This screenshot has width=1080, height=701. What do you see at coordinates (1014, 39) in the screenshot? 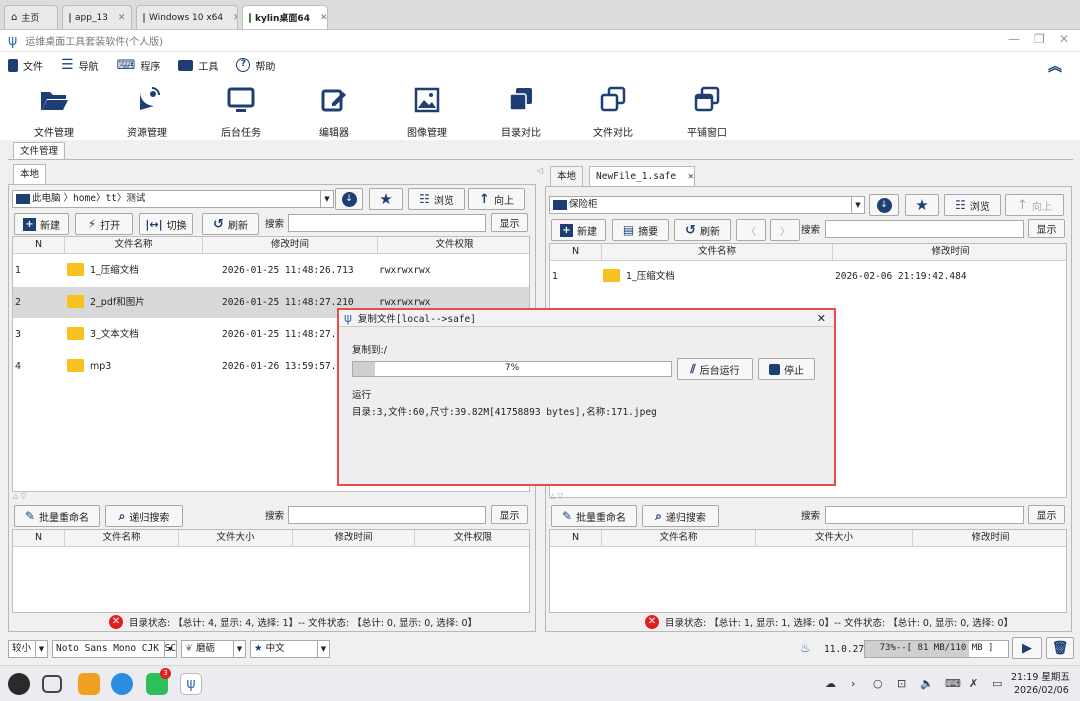
I see `minimize-icon: —` at bounding box center [1014, 39].